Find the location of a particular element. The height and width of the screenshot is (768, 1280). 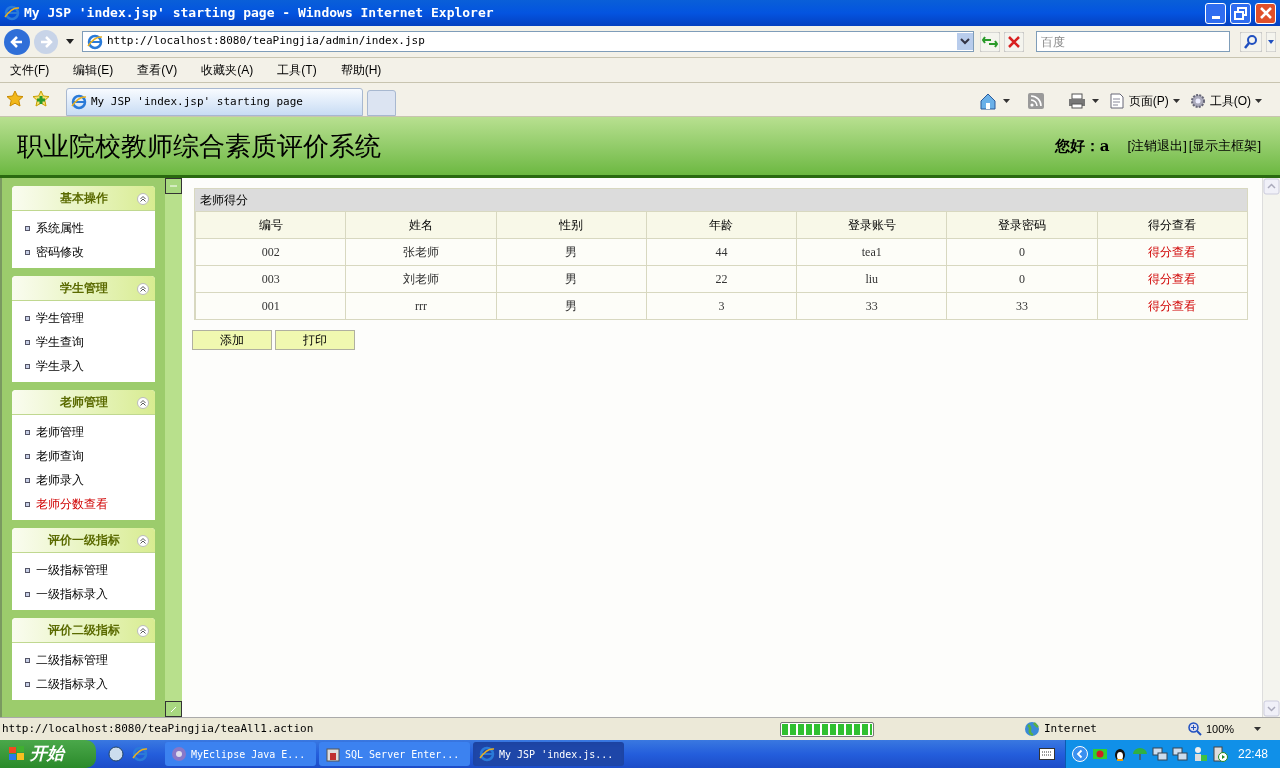

sidebar-link: 一级指标录入 is located at coordinates (72, 594).